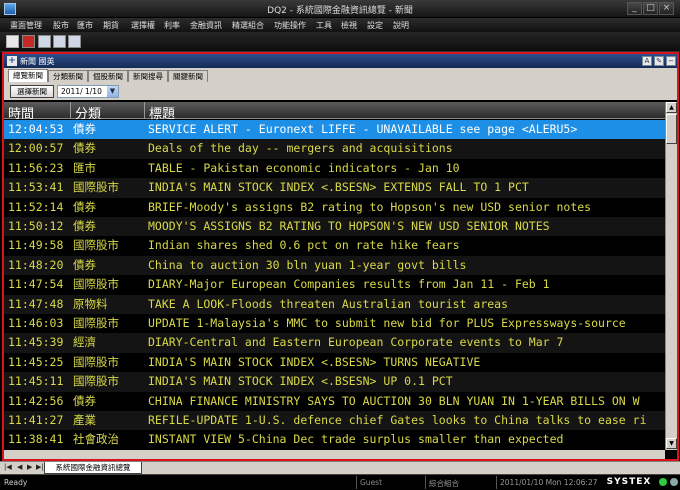 Image resolution: width=680 pixels, height=490 pixels. Describe the element at coordinates (671, 107) in the screenshot. I see `scroll-up-icon: ▲` at that location.